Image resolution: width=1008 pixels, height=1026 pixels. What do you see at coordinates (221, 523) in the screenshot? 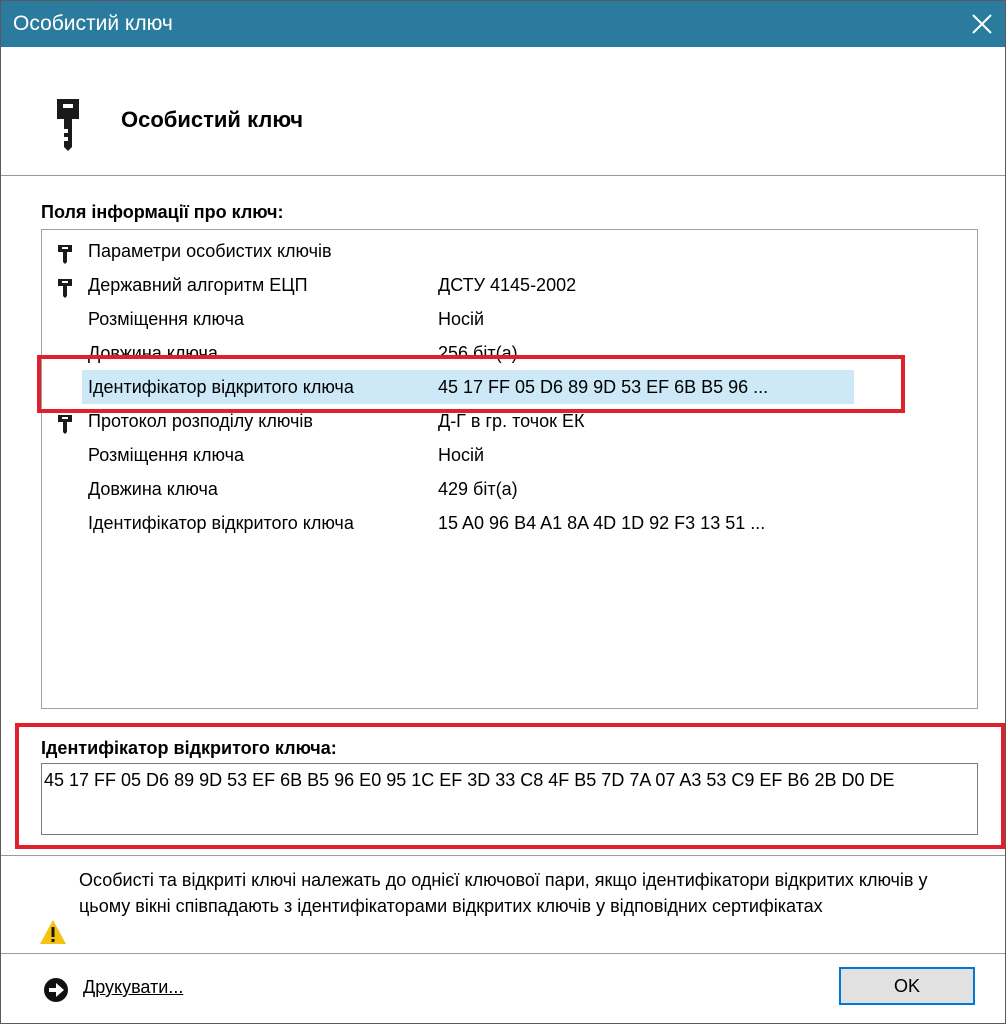
I see `list-item-name: Ідентифікатор відкритого ключа` at bounding box center [221, 523].